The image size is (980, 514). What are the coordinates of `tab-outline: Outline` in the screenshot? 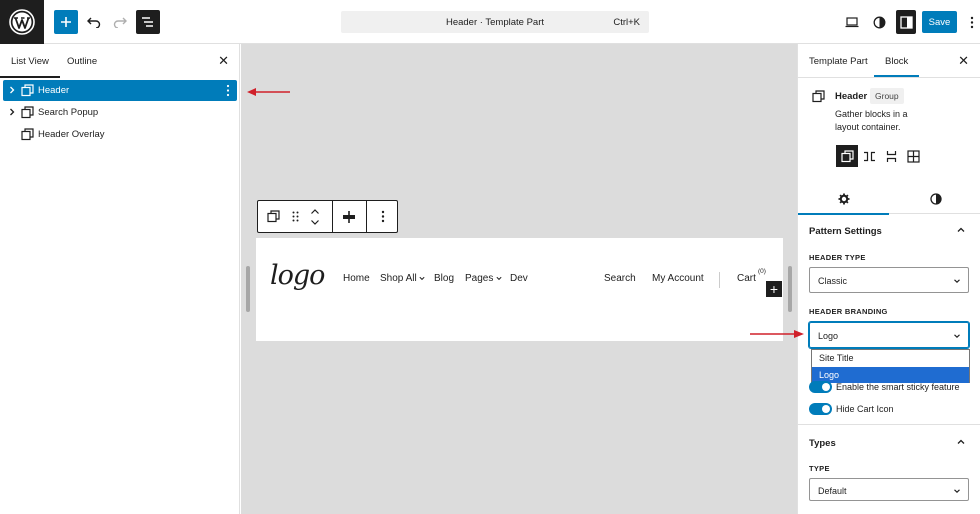 It's located at (82, 61).